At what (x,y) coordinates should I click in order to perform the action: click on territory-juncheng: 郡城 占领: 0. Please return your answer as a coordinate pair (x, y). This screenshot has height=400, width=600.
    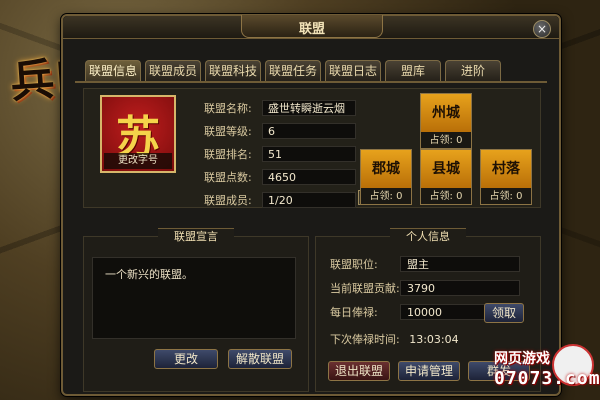
    Looking at the image, I should click on (386, 177).